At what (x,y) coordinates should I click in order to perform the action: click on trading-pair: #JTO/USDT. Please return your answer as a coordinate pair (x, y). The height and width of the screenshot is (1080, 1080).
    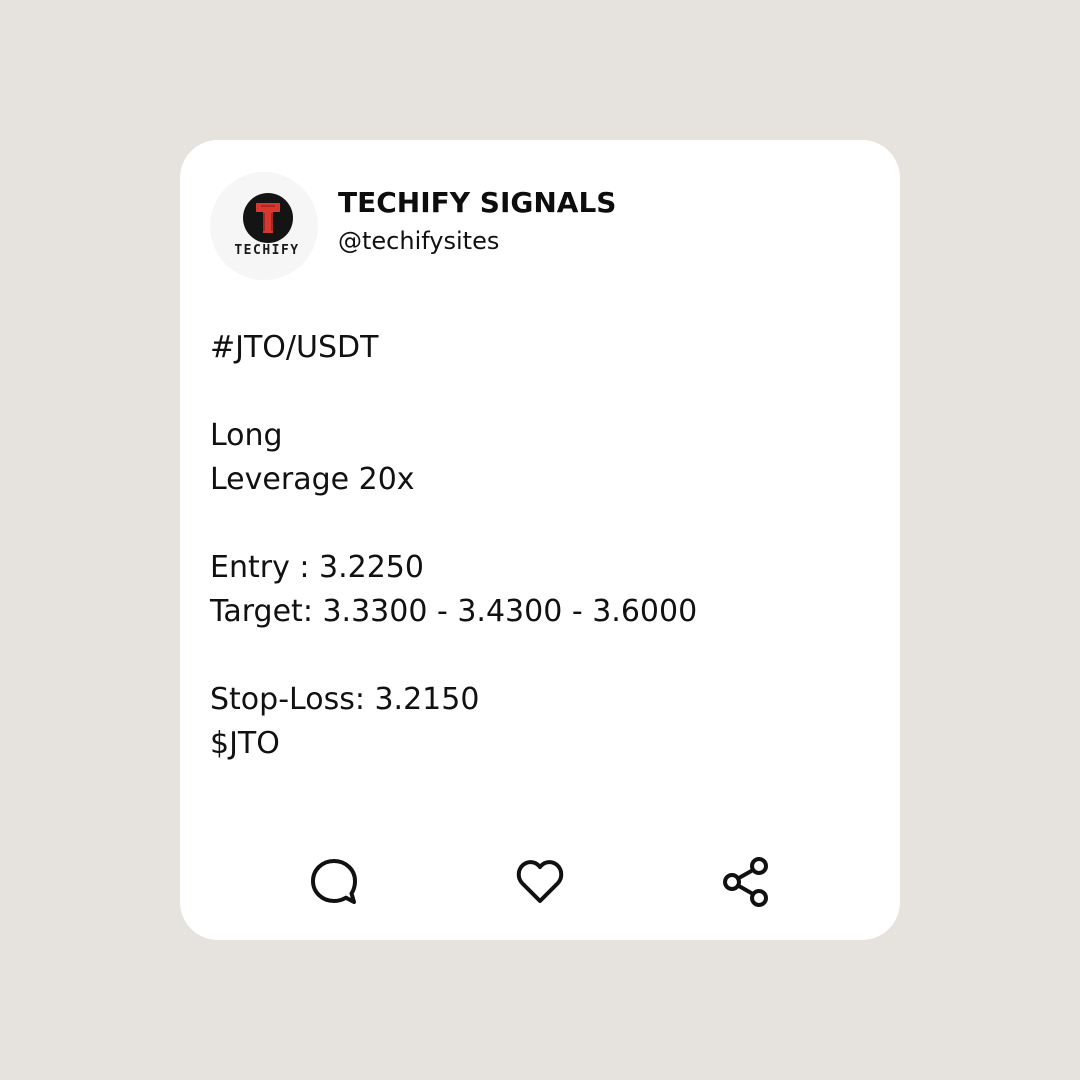
    Looking at the image, I should click on (294, 347).